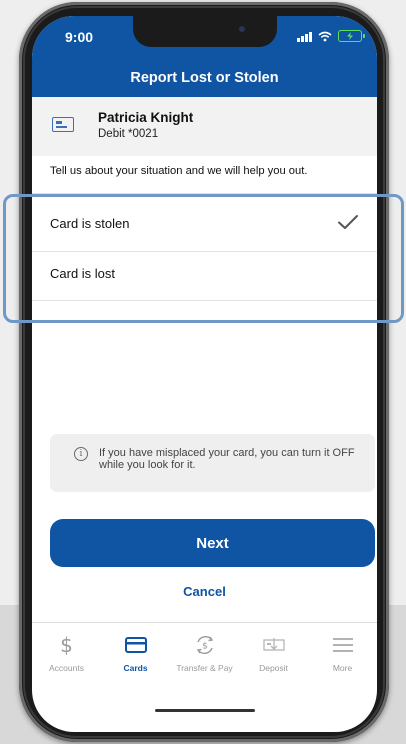  What do you see at coordinates (204, 591) in the screenshot?
I see `cancel-button: Cancel` at bounding box center [204, 591].